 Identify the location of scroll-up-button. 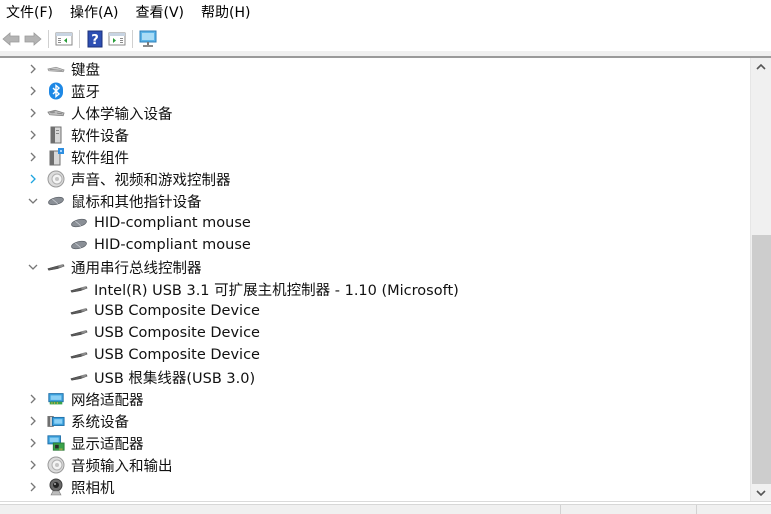
(761, 66).